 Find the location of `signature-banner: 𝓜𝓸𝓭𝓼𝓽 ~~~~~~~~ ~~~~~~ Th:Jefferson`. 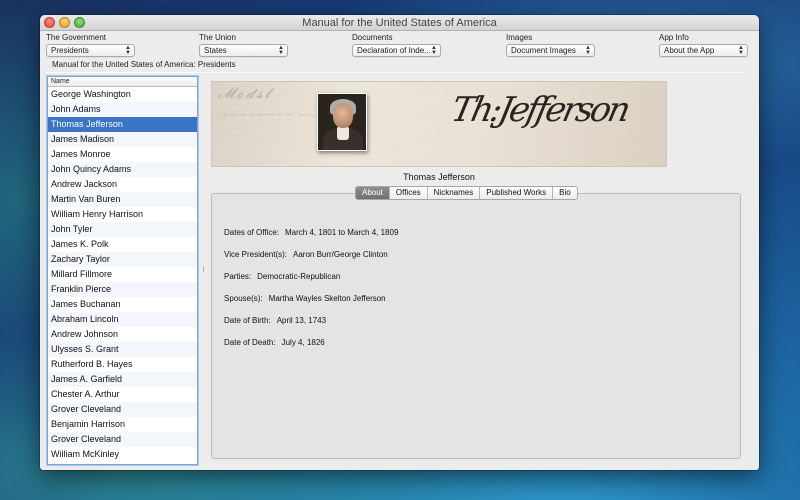

signature-banner: 𝓜𝓸𝓭𝓼𝓽 ~~~~~~~~ ~~~~~~ Th:Jefferson is located at coordinates (439, 124).